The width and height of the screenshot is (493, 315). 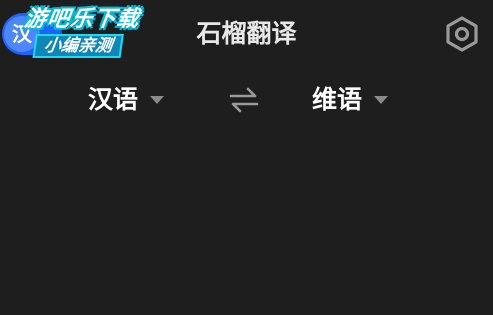 I want to click on gear-icon, so click(x=462, y=34).